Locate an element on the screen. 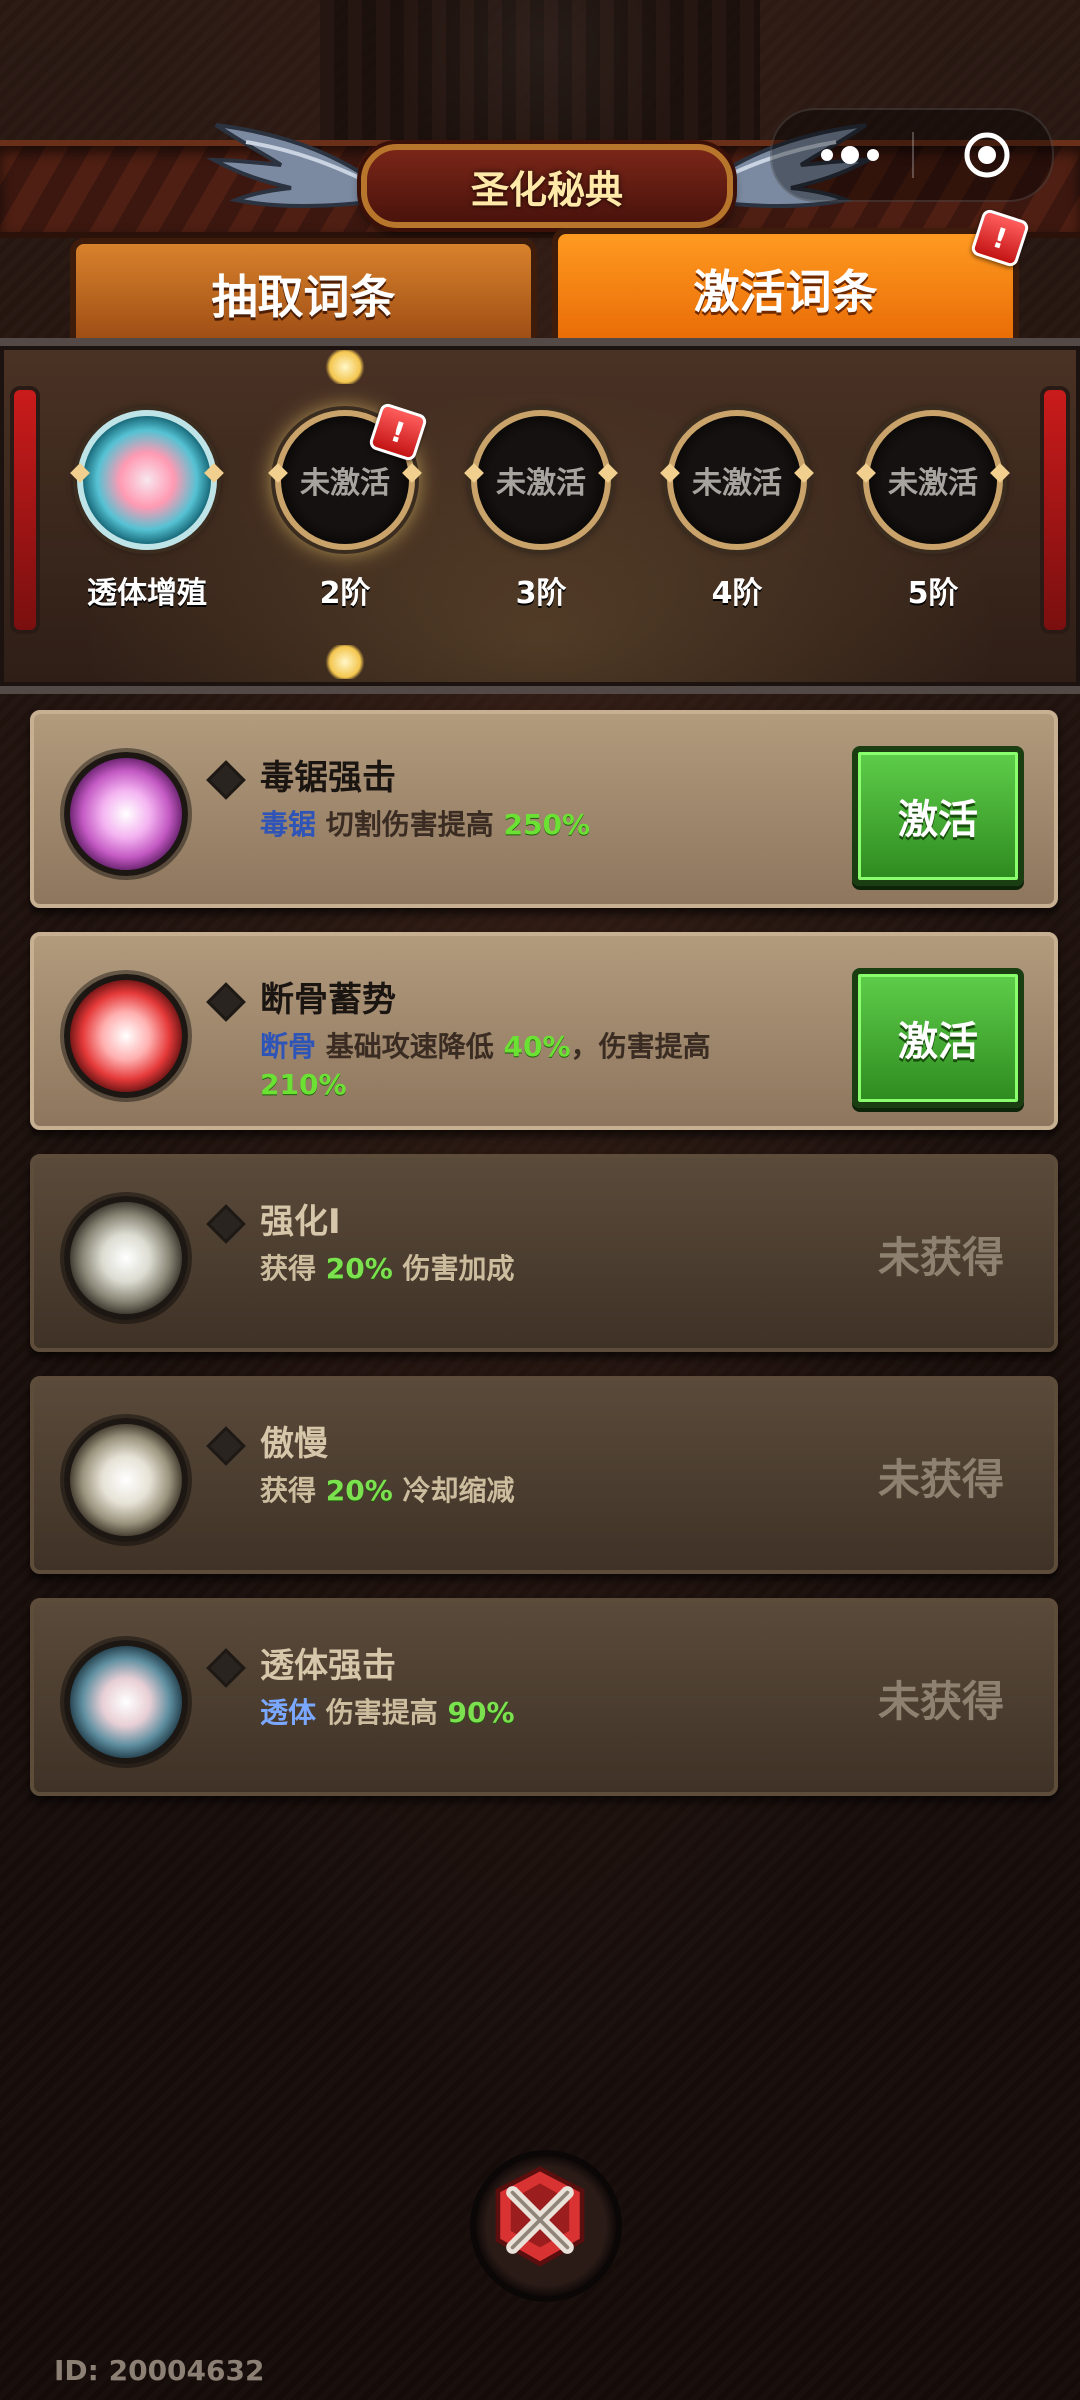 This screenshot has width=1080, height=2400. entry-name: 毒锯强击 is located at coordinates (328, 778).